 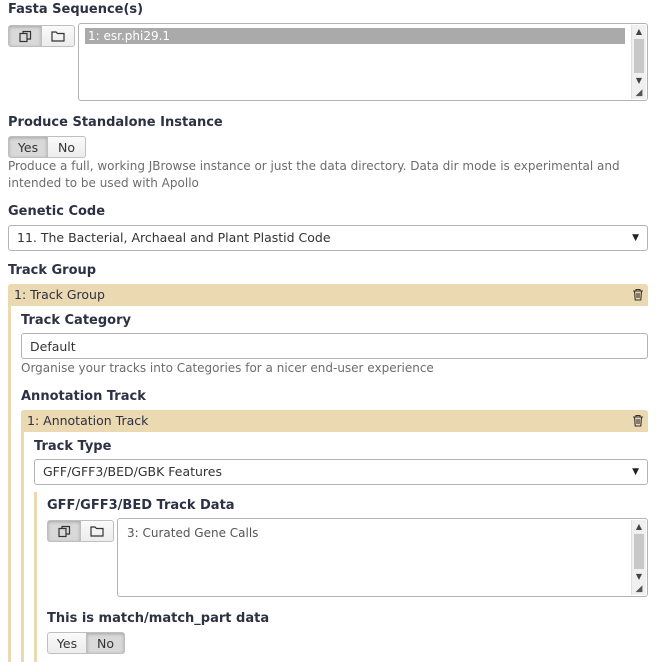 I want to click on gff-mode-toggle, so click(x=80, y=531).